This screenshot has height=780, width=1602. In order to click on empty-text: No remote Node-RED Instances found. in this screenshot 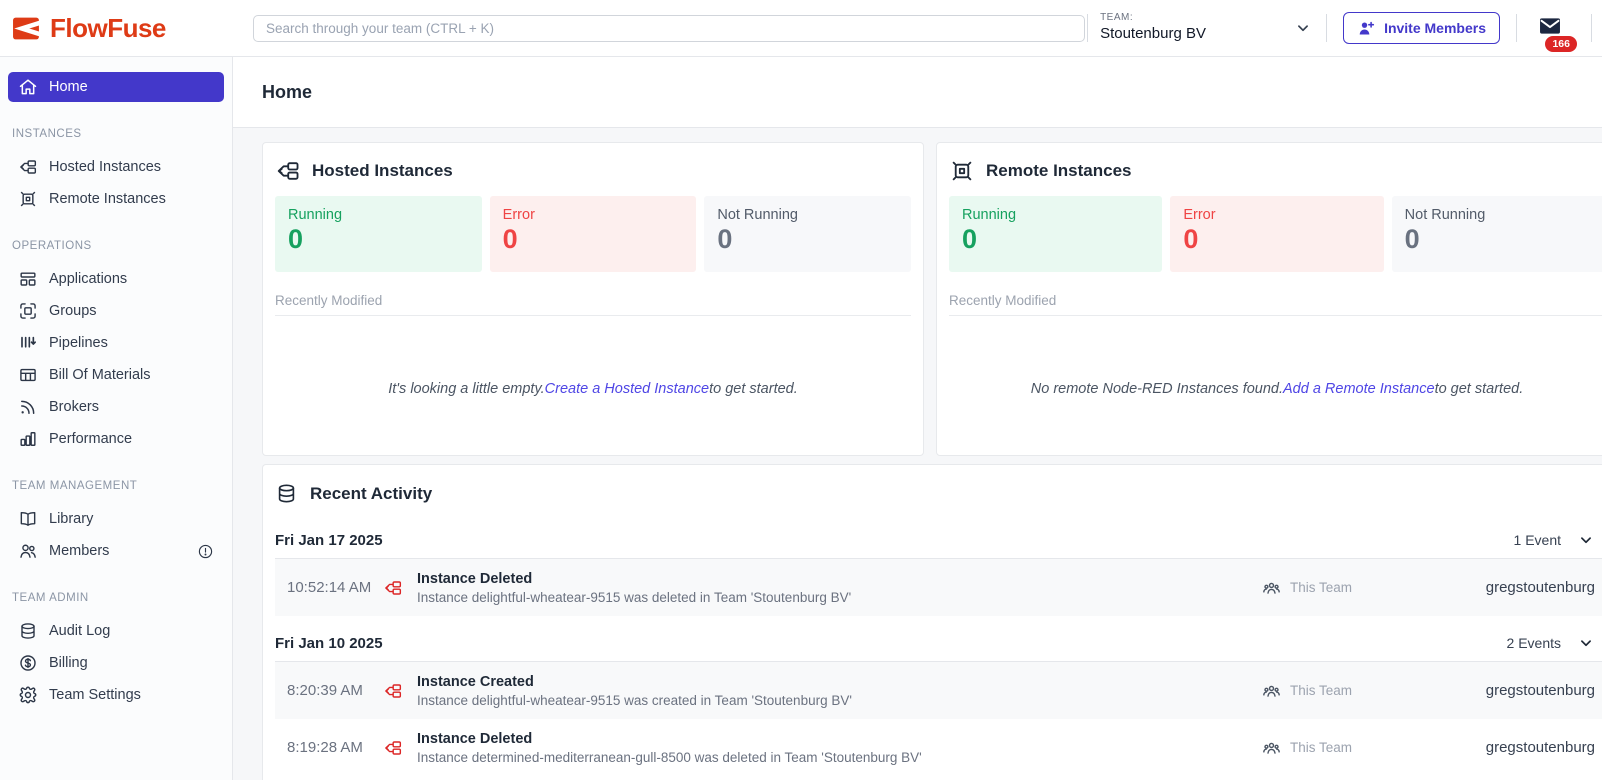, I will do `click(1157, 388)`.